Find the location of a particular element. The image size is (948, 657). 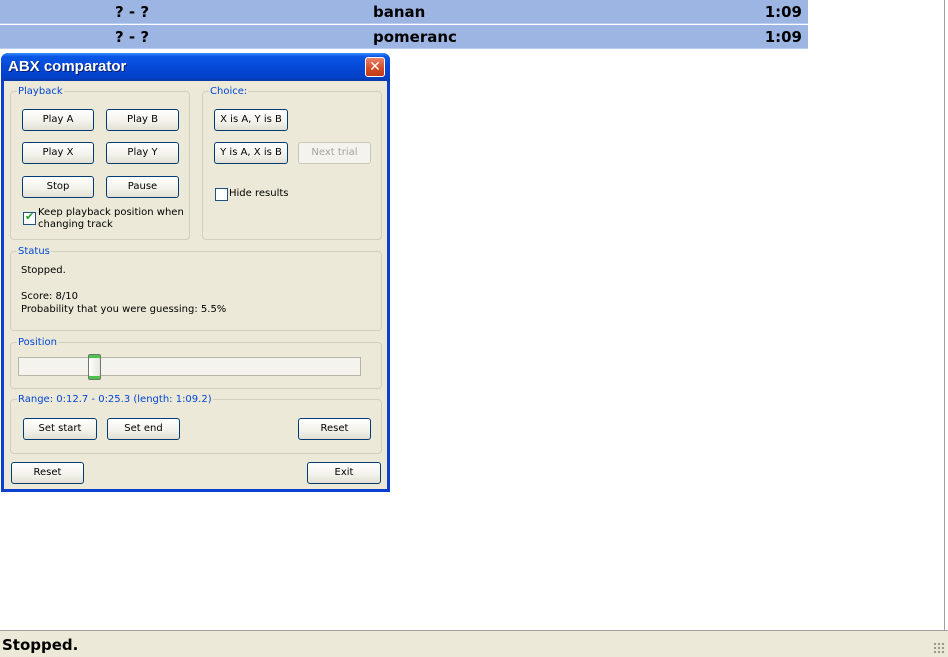

status-bar-text: Stopped. is located at coordinates (40, 645).